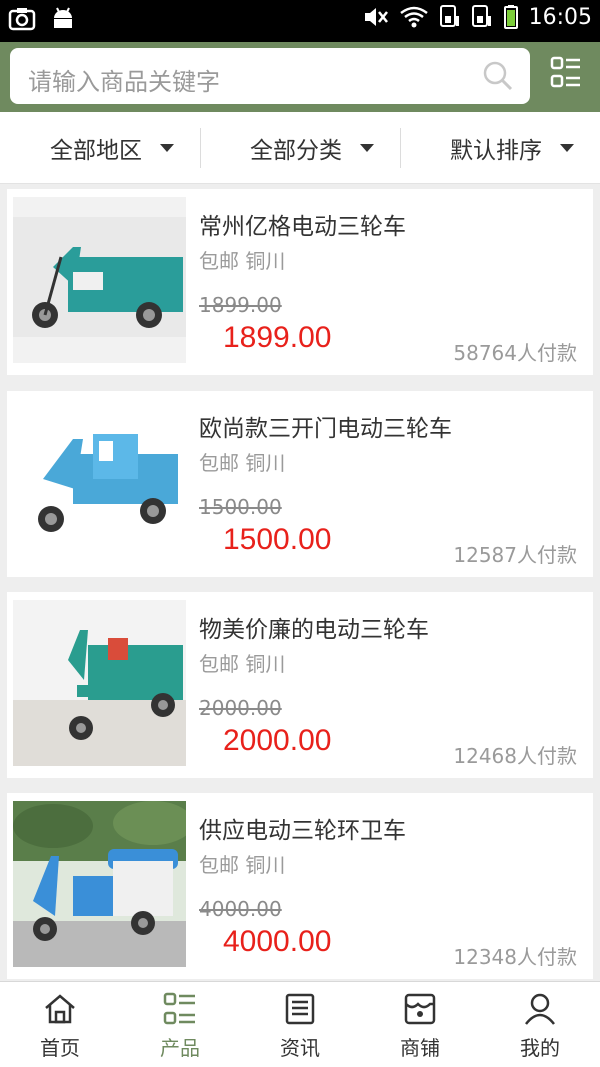  I want to click on screenshot-icon, so click(22, 19).